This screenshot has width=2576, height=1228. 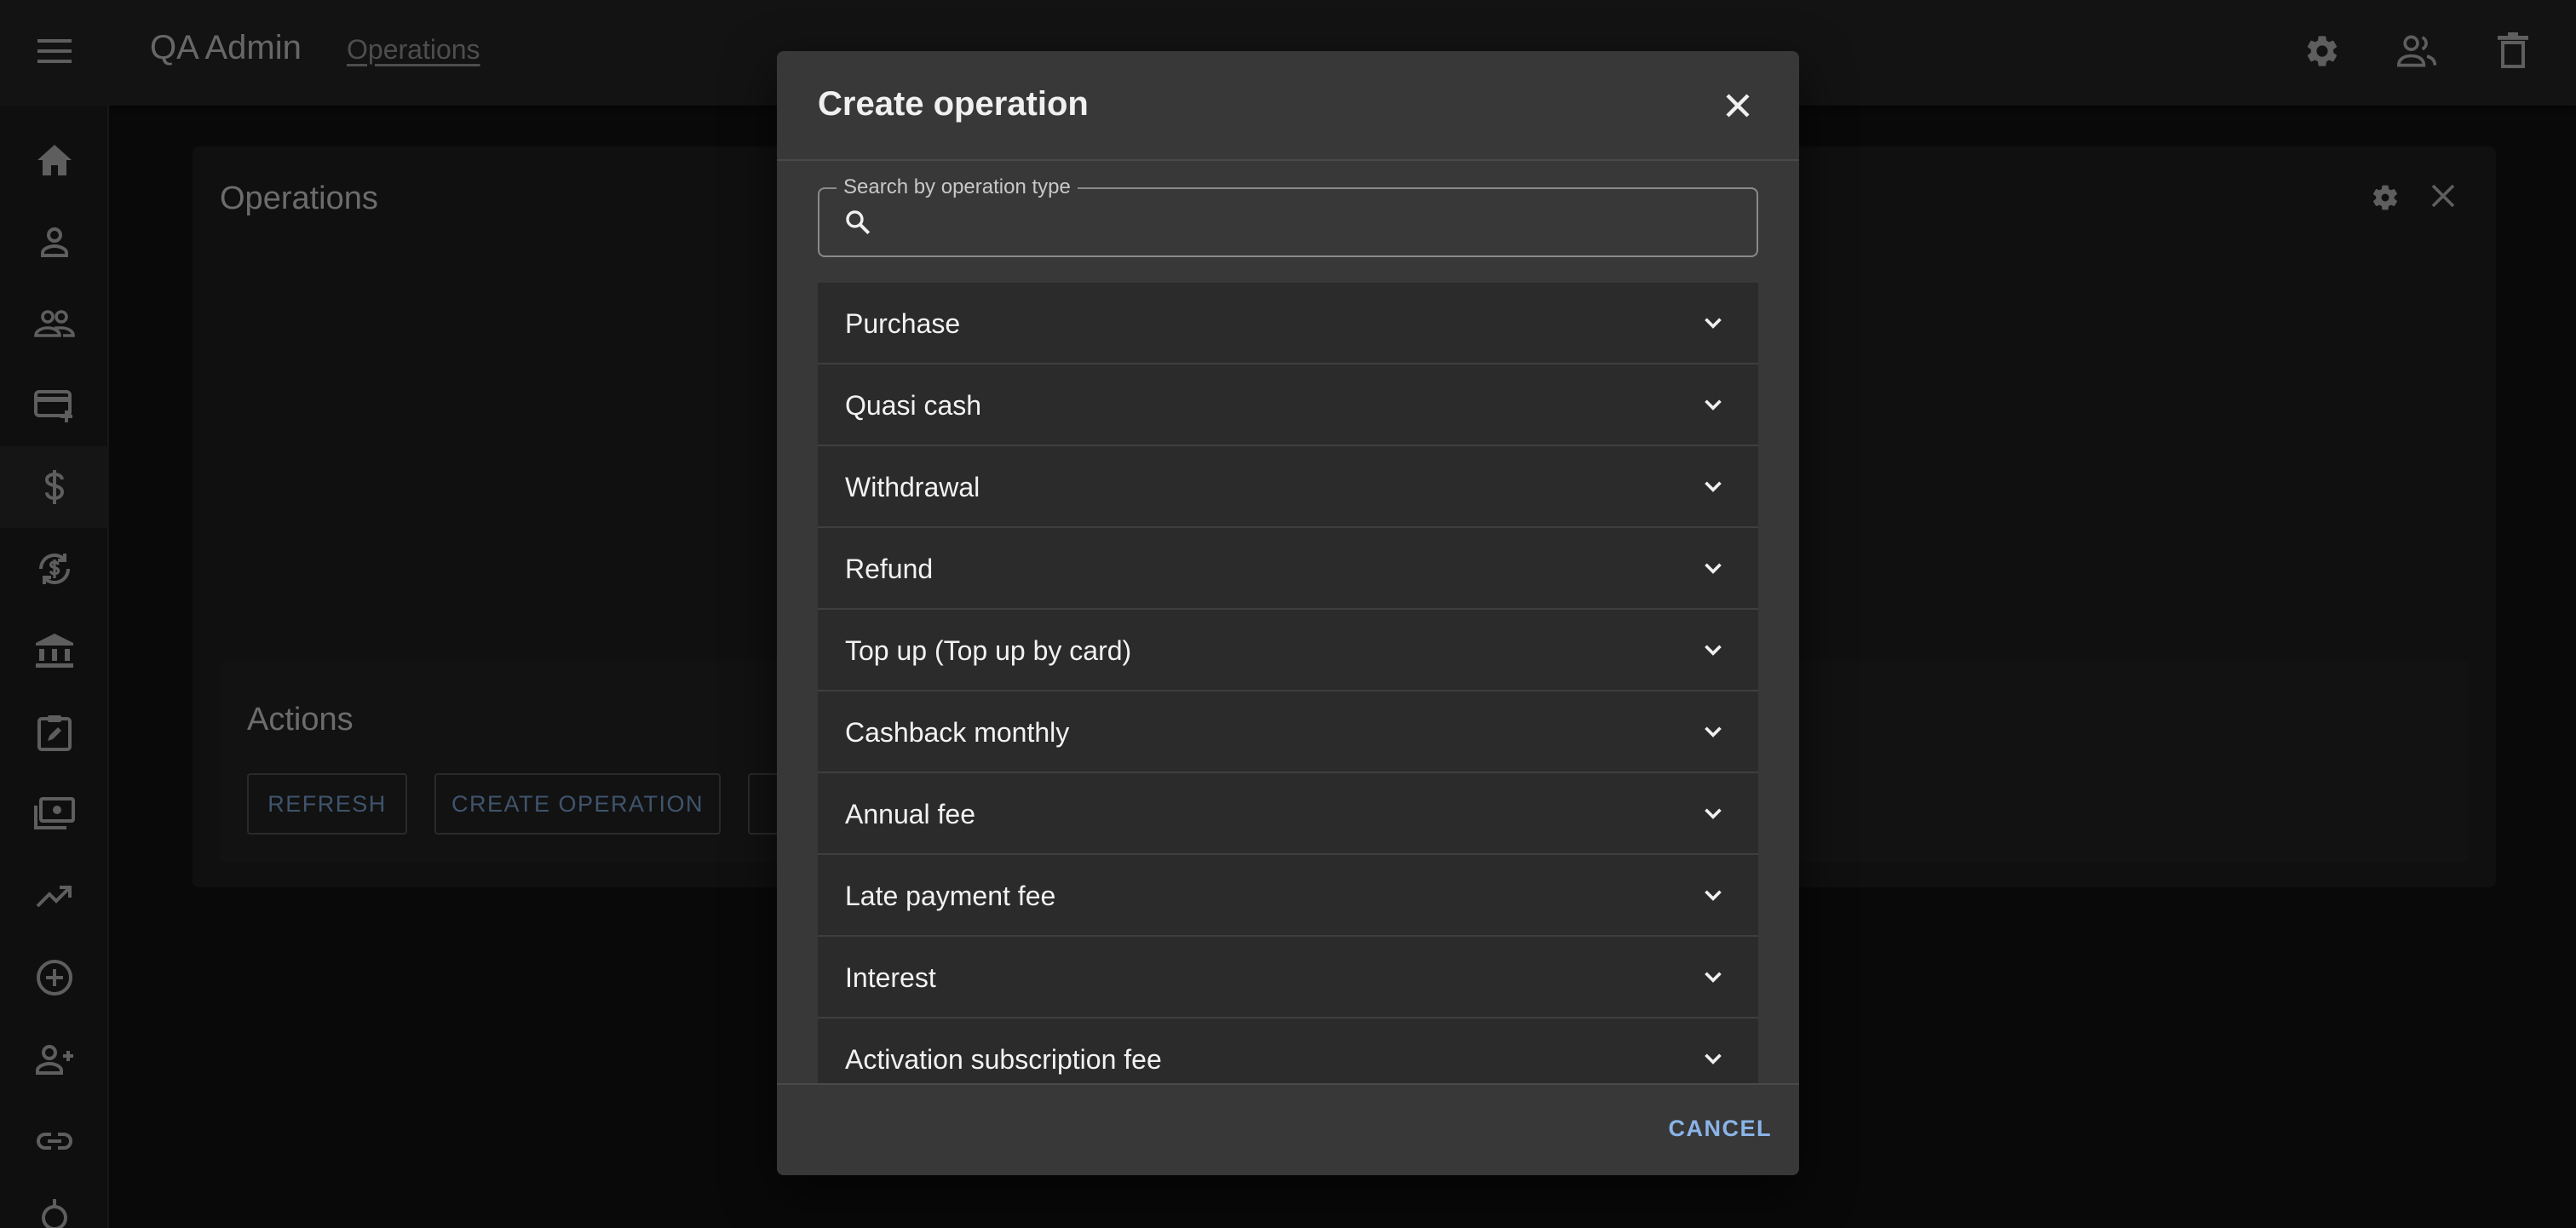 What do you see at coordinates (1288, 978) in the screenshot?
I see `operation-item-interest: Interest` at bounding box center [1288, 978].